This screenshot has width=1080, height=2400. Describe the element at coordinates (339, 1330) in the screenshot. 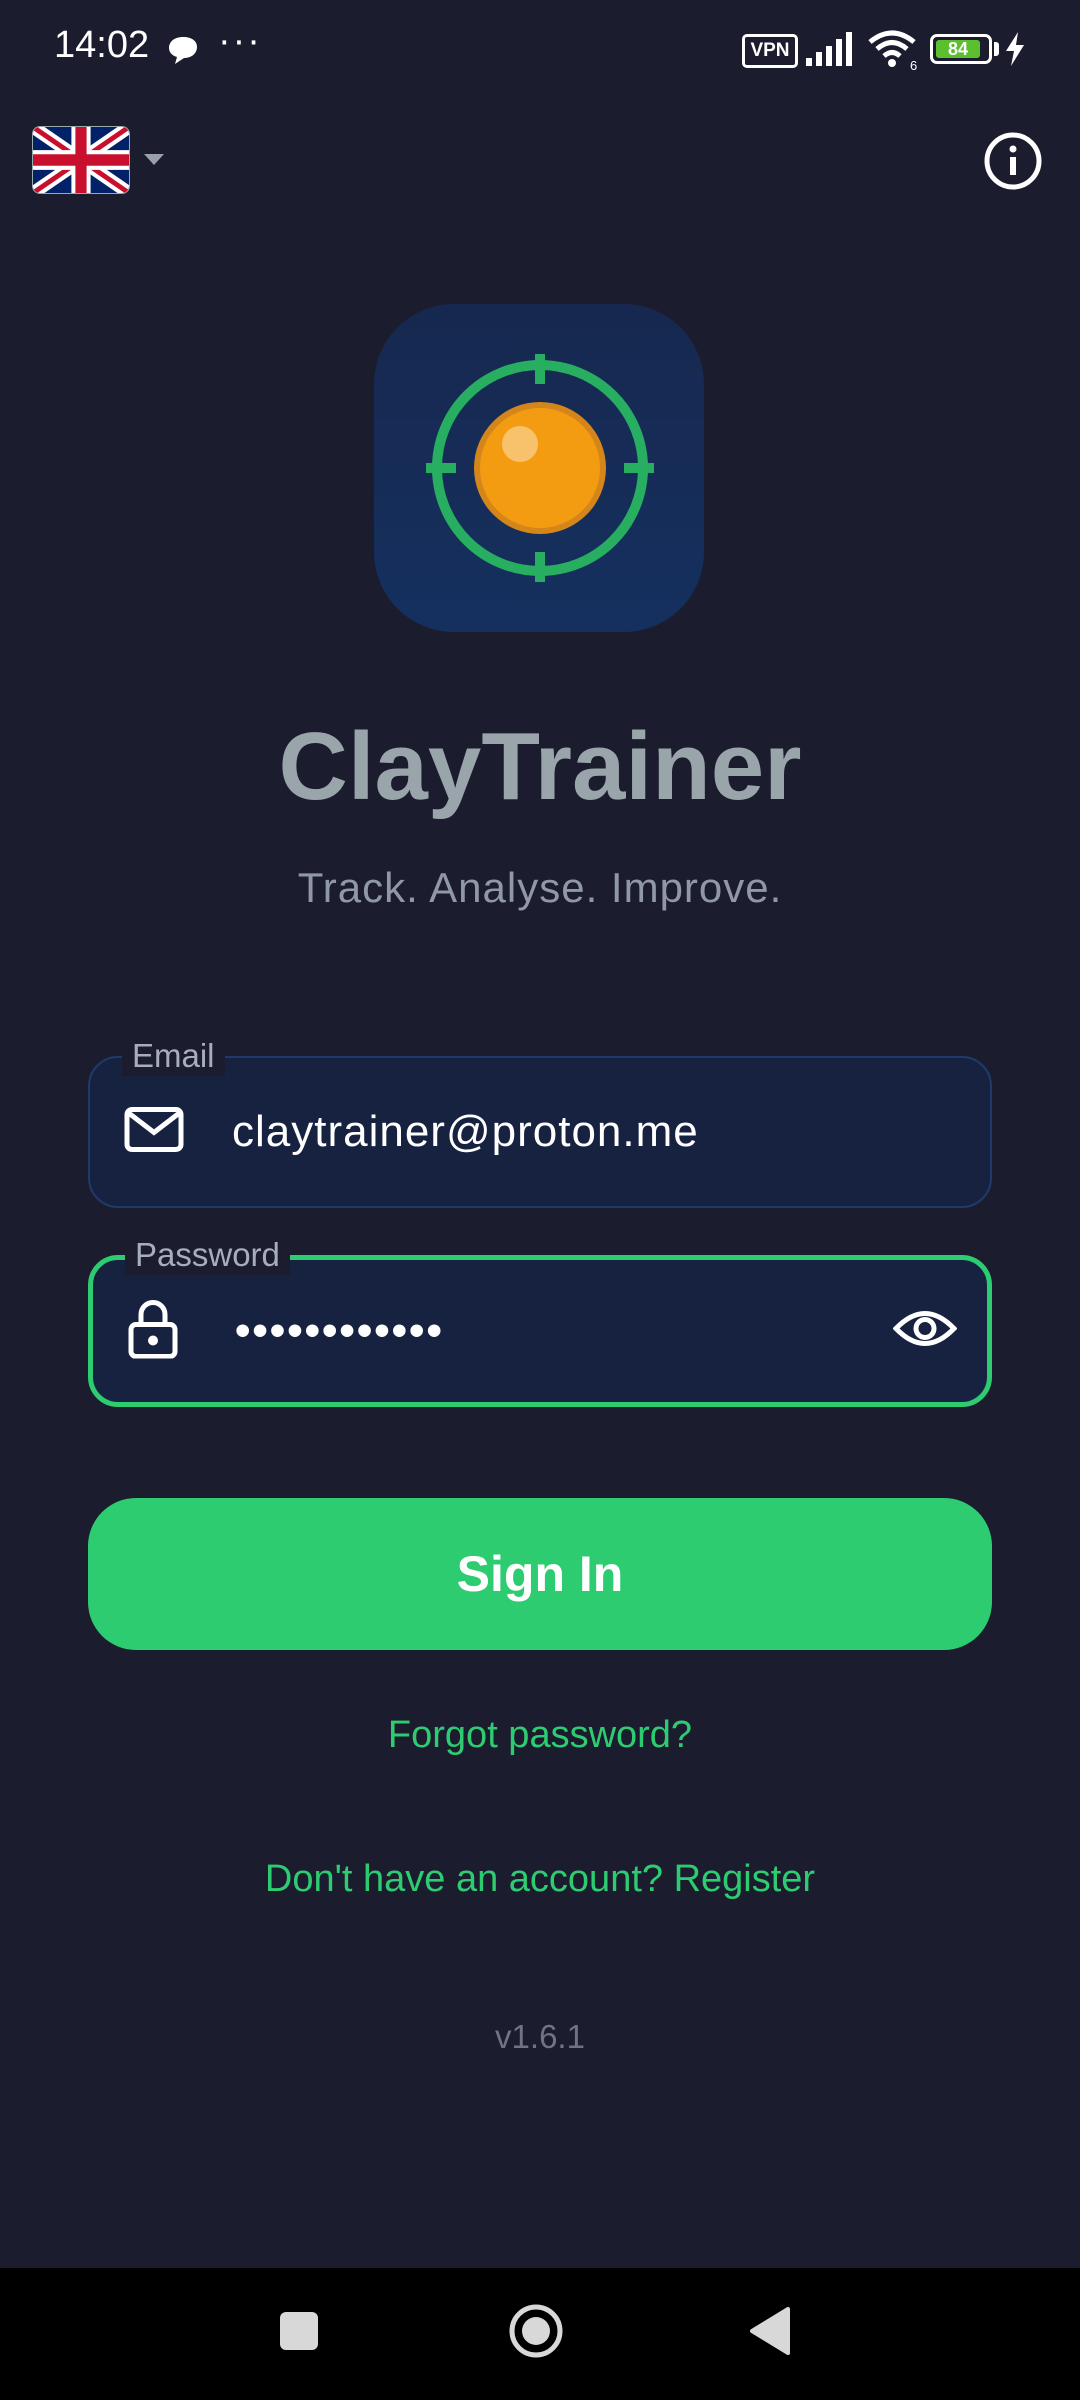

I see `password-value: ••••••••••••` at that location.